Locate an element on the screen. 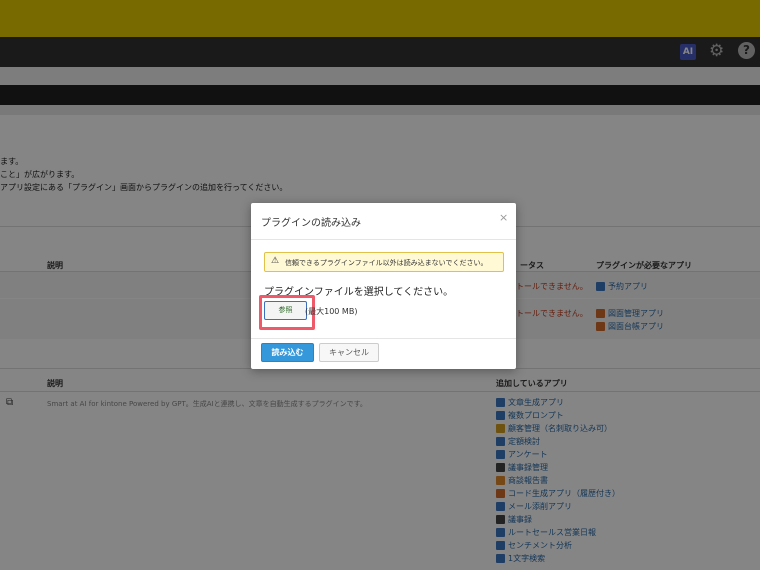 The image size is (760, 570). cancel-button: キャンセル is located at coordinates (349, 352).